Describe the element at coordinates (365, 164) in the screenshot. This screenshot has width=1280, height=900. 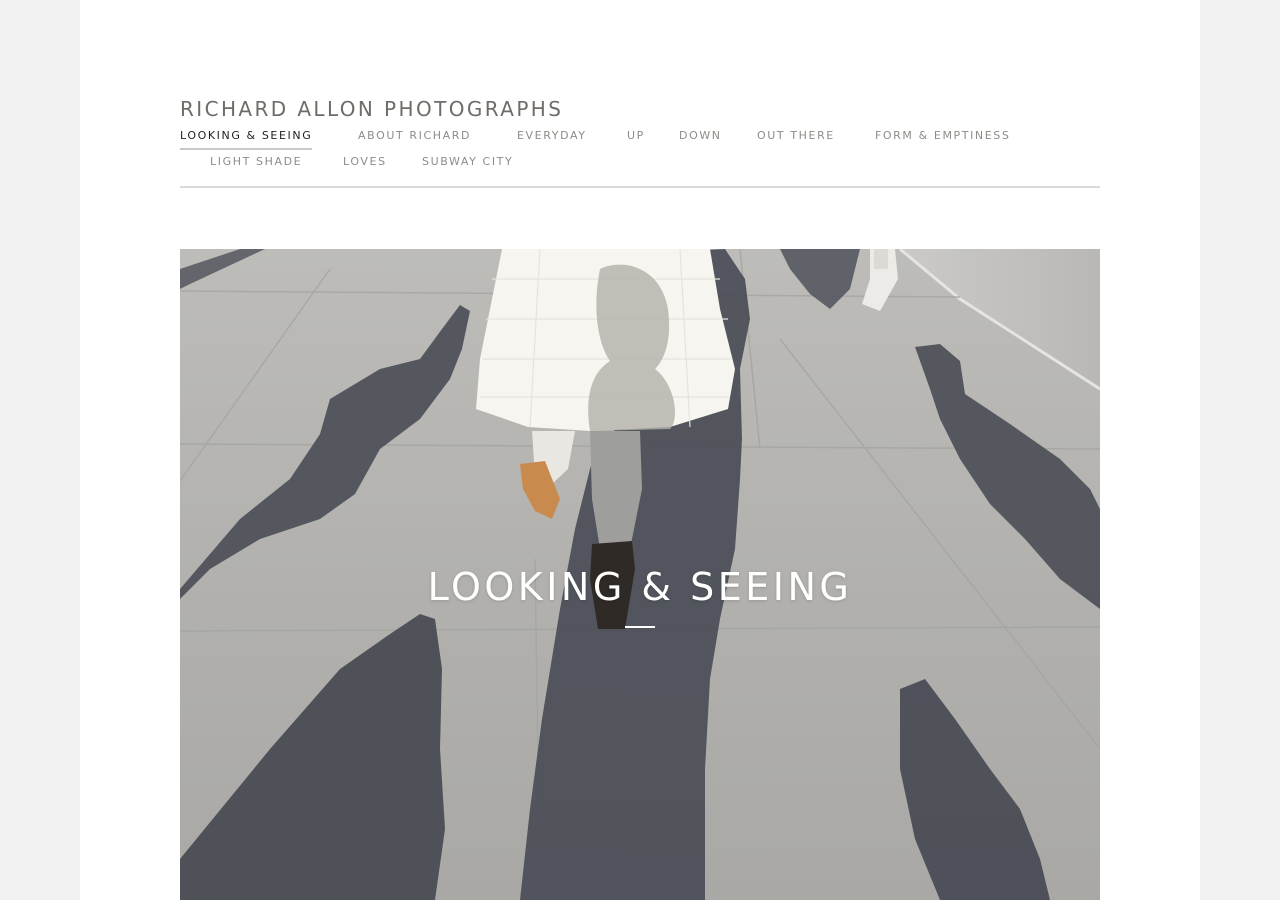
I see `nav-item-loves: LOVES` at that location.